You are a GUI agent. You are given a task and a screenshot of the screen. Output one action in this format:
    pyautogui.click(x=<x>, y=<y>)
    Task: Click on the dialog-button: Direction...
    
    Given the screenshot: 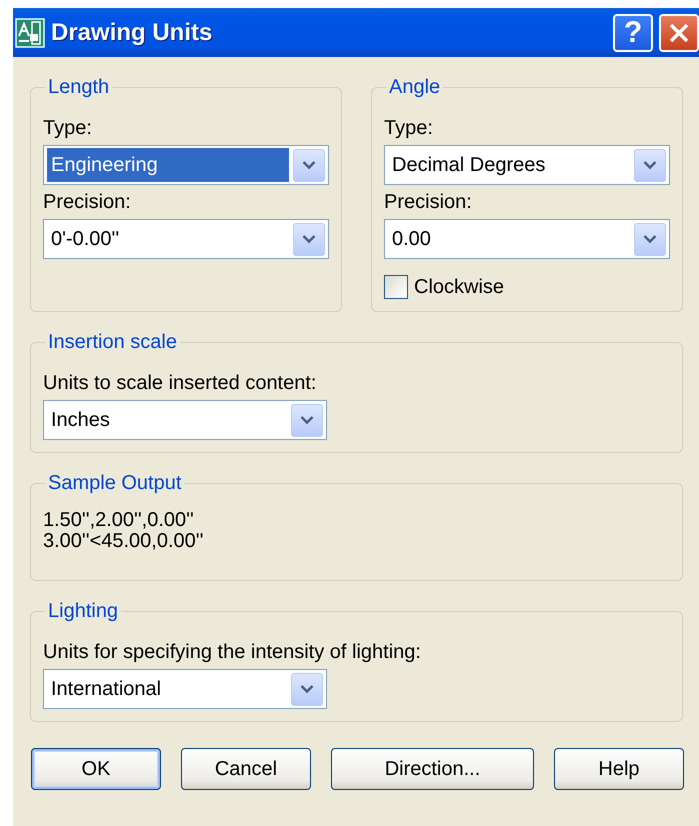 What is the action you would take?
    pyautogui.click(x=432, y=769)
    